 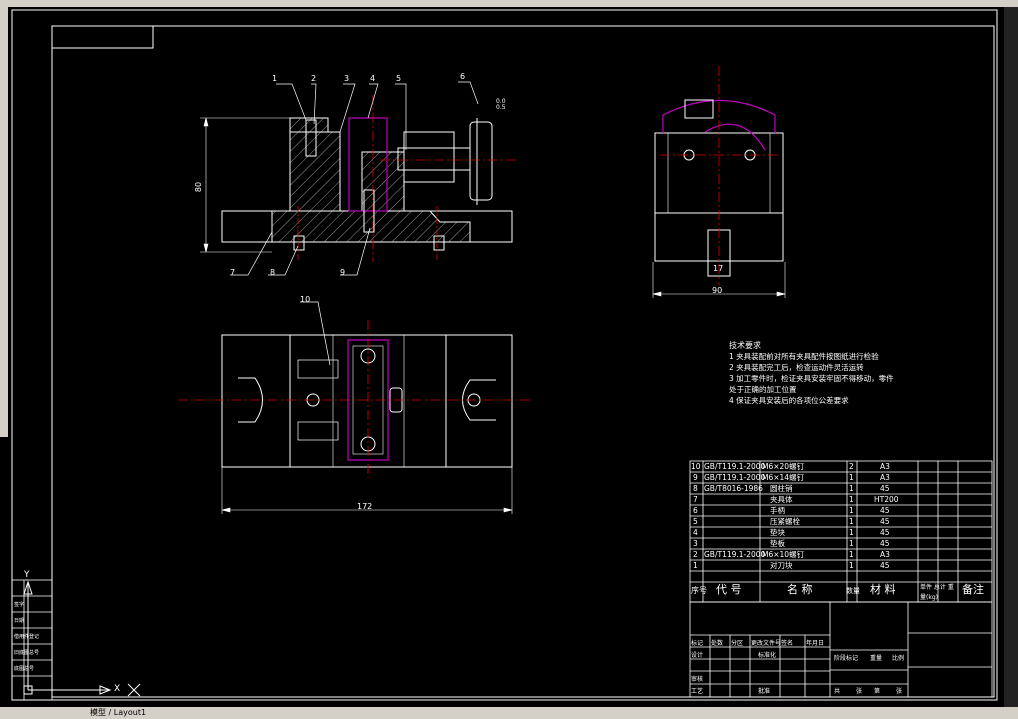 I want to click on bom-no: 3, so click(x=695, y=543).